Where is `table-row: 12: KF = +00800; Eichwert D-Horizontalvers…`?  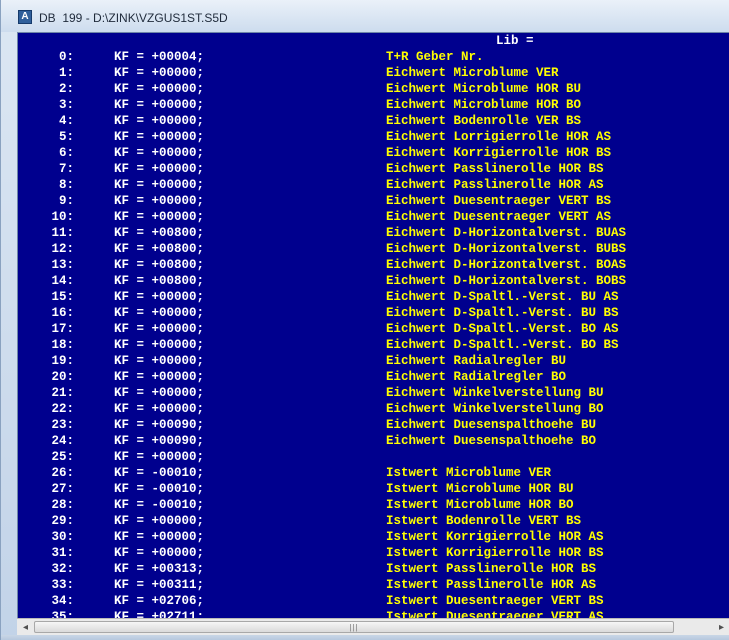
table-row: 12: KF = +00800; Eichwert D-Horizontalvers… is located at coordinates (373, 249).